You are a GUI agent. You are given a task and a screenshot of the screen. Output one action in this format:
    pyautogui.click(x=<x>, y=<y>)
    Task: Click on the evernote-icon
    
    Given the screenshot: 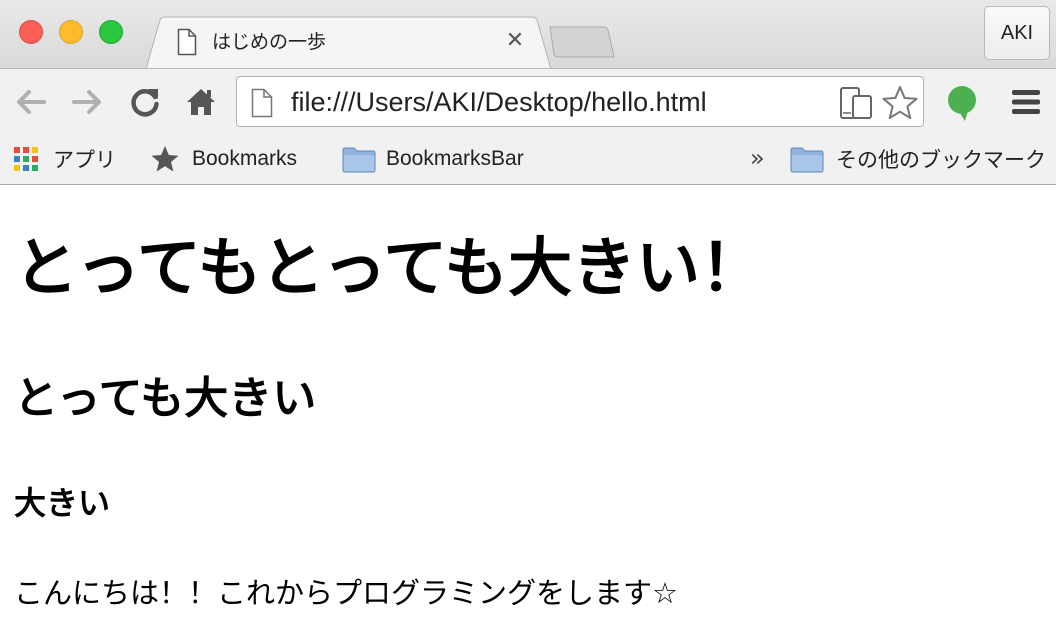 What is the action you would take?
    pyautogui.click(x=962, y=103)
    